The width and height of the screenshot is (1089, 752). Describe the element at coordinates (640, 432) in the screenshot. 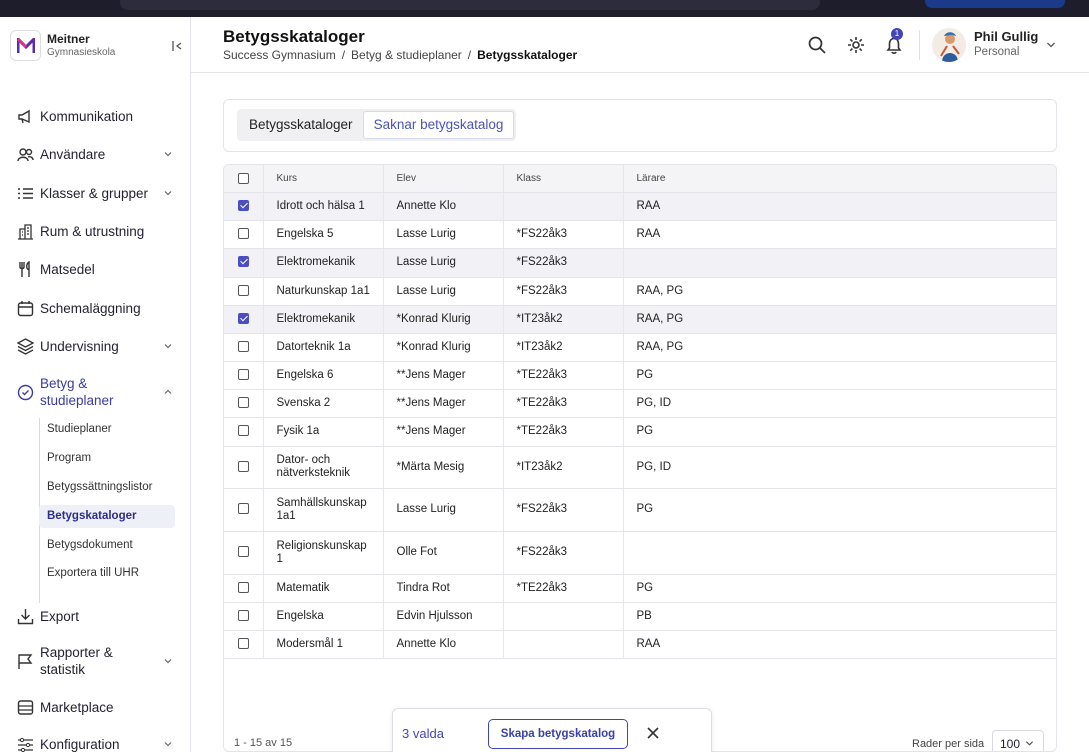

I see `table-row: Fysik 1a **Jens Mager *TE22åk3 PG` at that location.